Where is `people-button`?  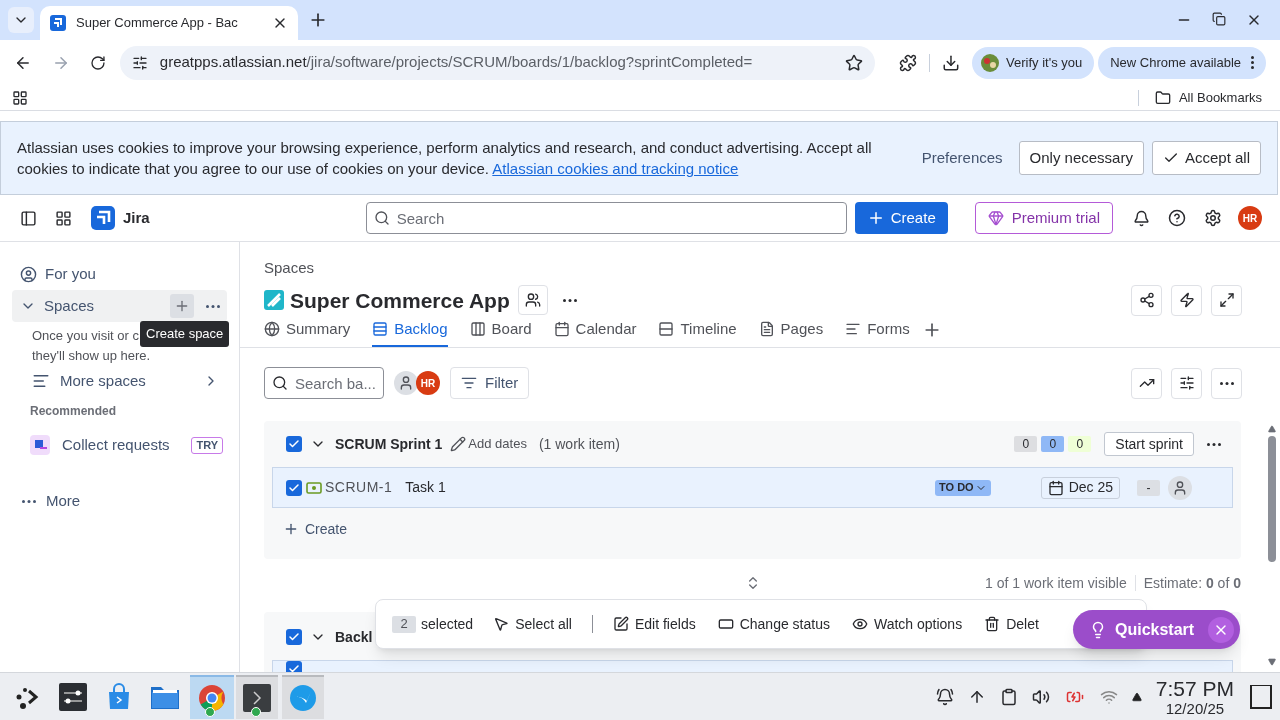 people-button is located at coordinates (532, 300).